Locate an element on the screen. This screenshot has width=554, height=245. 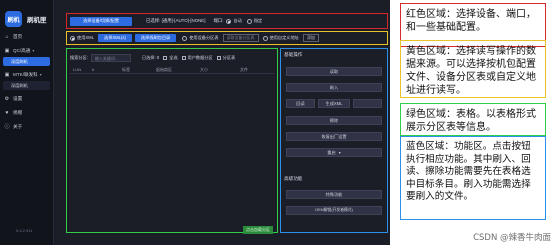
sidebar-item-label: QC/高通 is located at coordinates (22, 50).